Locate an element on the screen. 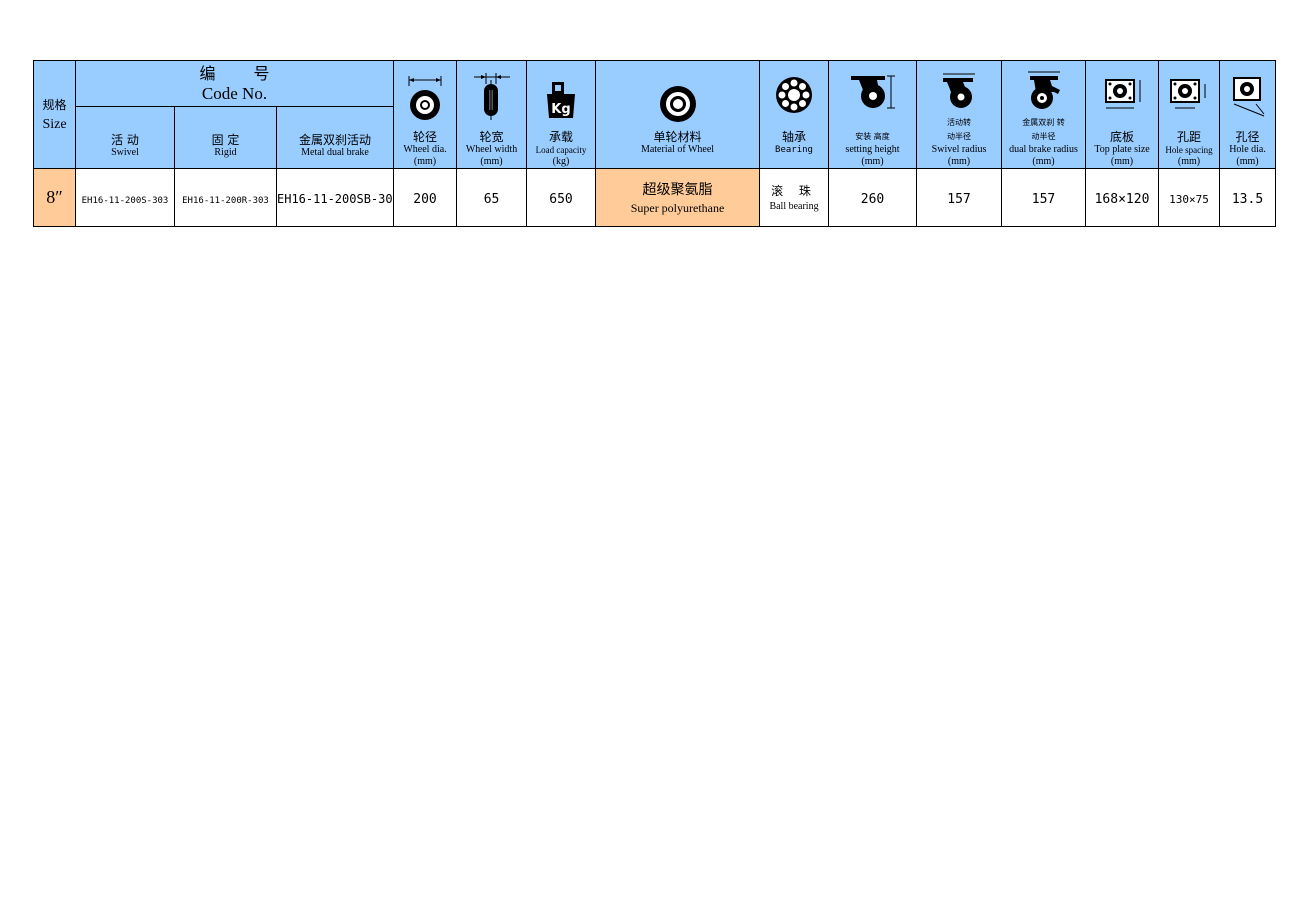 The image size is (1300, 923). top-plate-icon is located at coordinates (1122, 95).